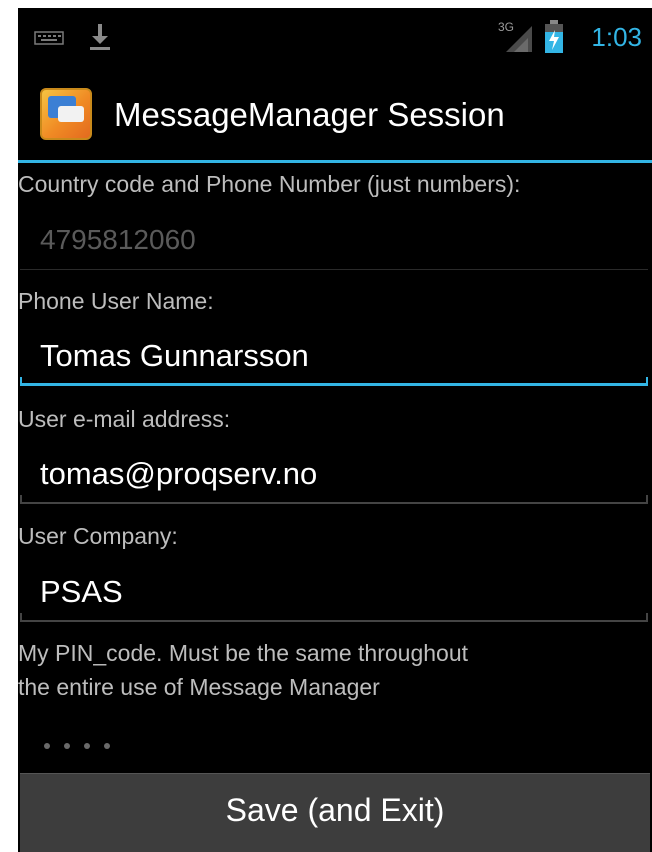  Describe the element at coordinates (334, 269) in the screenshot. I see `phone-underline` at that location.